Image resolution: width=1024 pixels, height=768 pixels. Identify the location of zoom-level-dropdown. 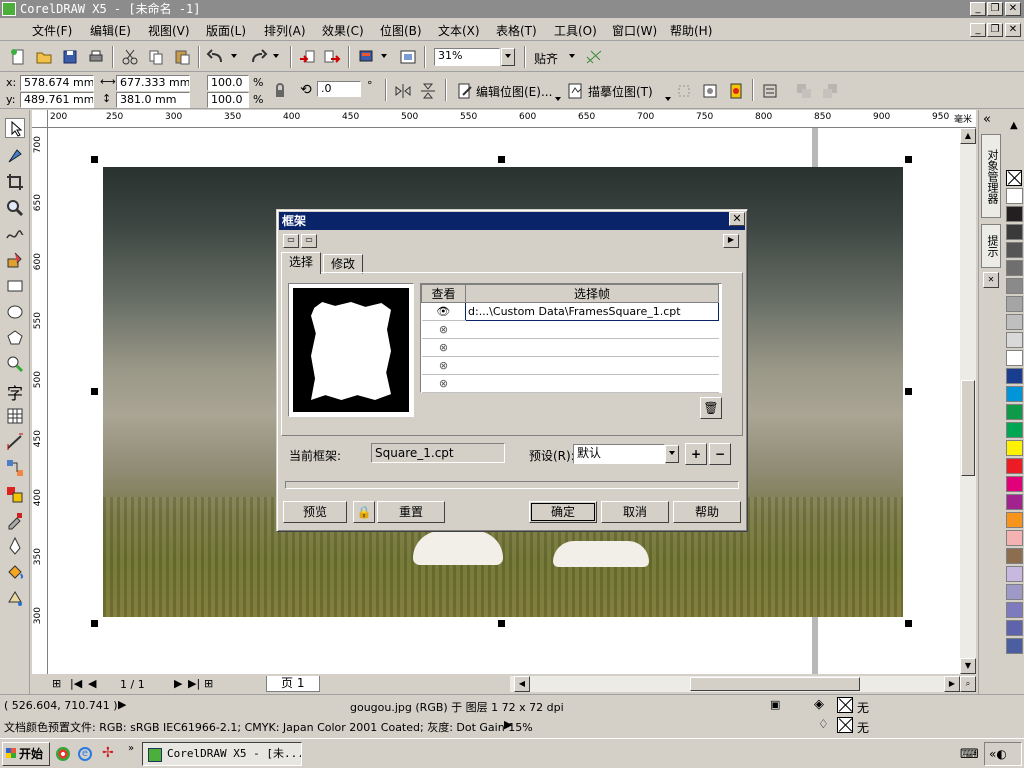
(508, 57).